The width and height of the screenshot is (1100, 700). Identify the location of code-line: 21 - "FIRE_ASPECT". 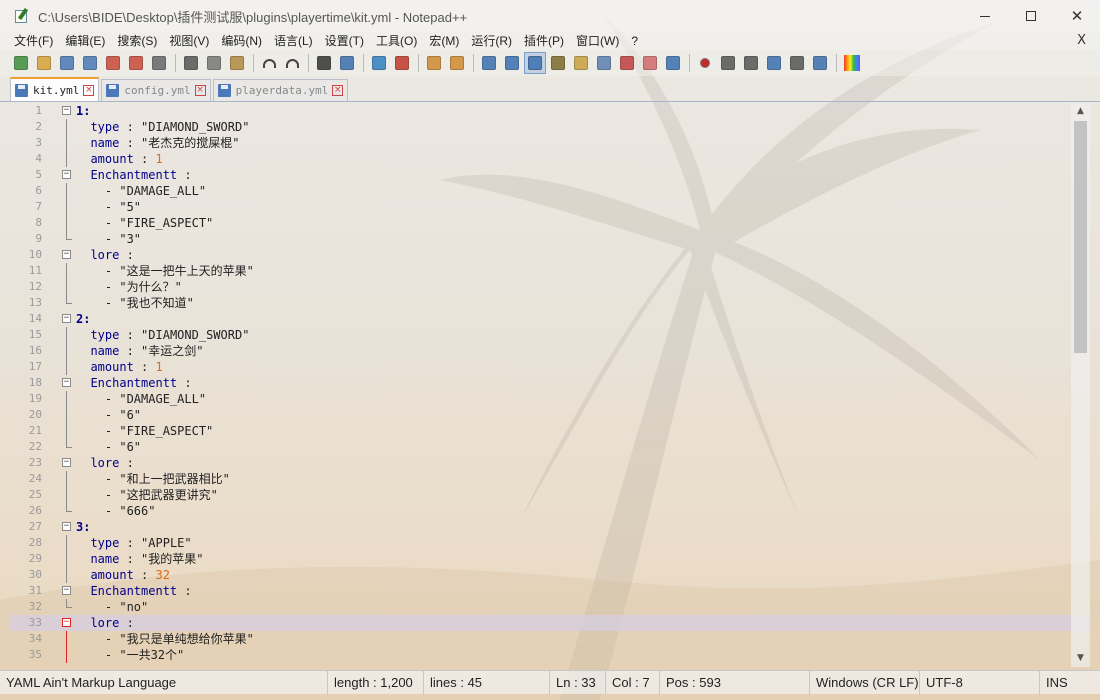
(550, 431).